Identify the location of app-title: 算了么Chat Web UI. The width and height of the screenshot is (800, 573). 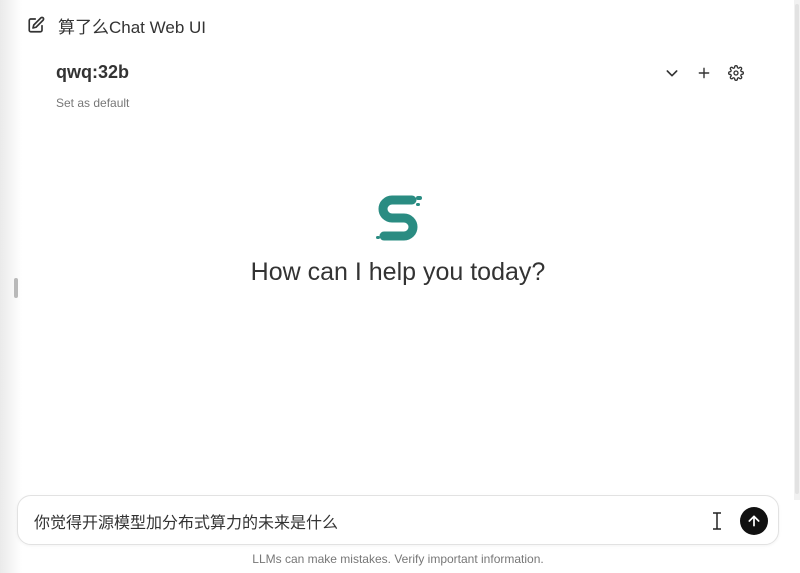
(132, 27).